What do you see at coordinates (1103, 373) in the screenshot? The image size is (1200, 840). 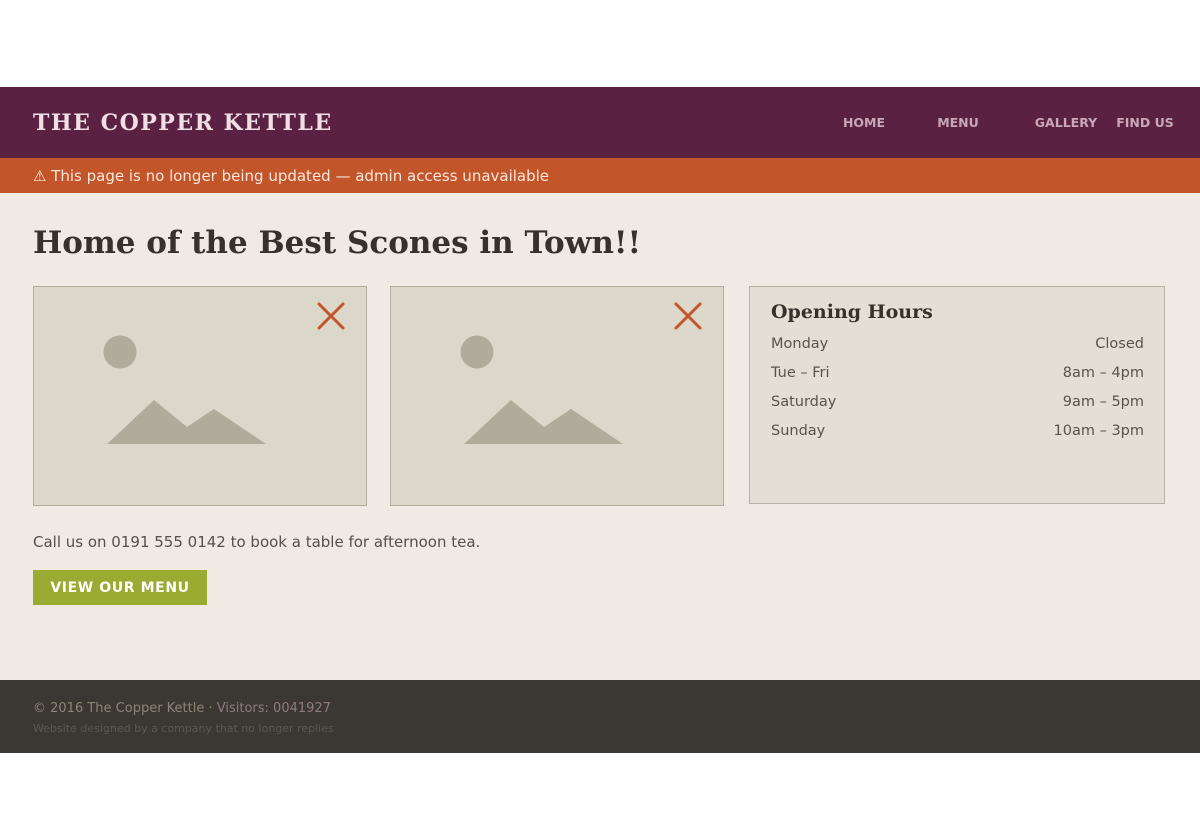 I see `hours-time: 8am – 4pm` at bounding box center [1103, 373].